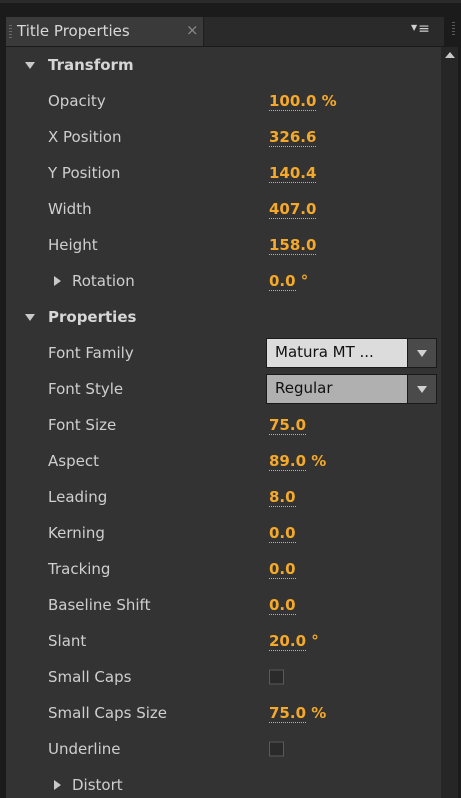  Describe the element at coordinates (223, 245) in the screenshot. I see `prop-row-height: Height 158.0` at that location.